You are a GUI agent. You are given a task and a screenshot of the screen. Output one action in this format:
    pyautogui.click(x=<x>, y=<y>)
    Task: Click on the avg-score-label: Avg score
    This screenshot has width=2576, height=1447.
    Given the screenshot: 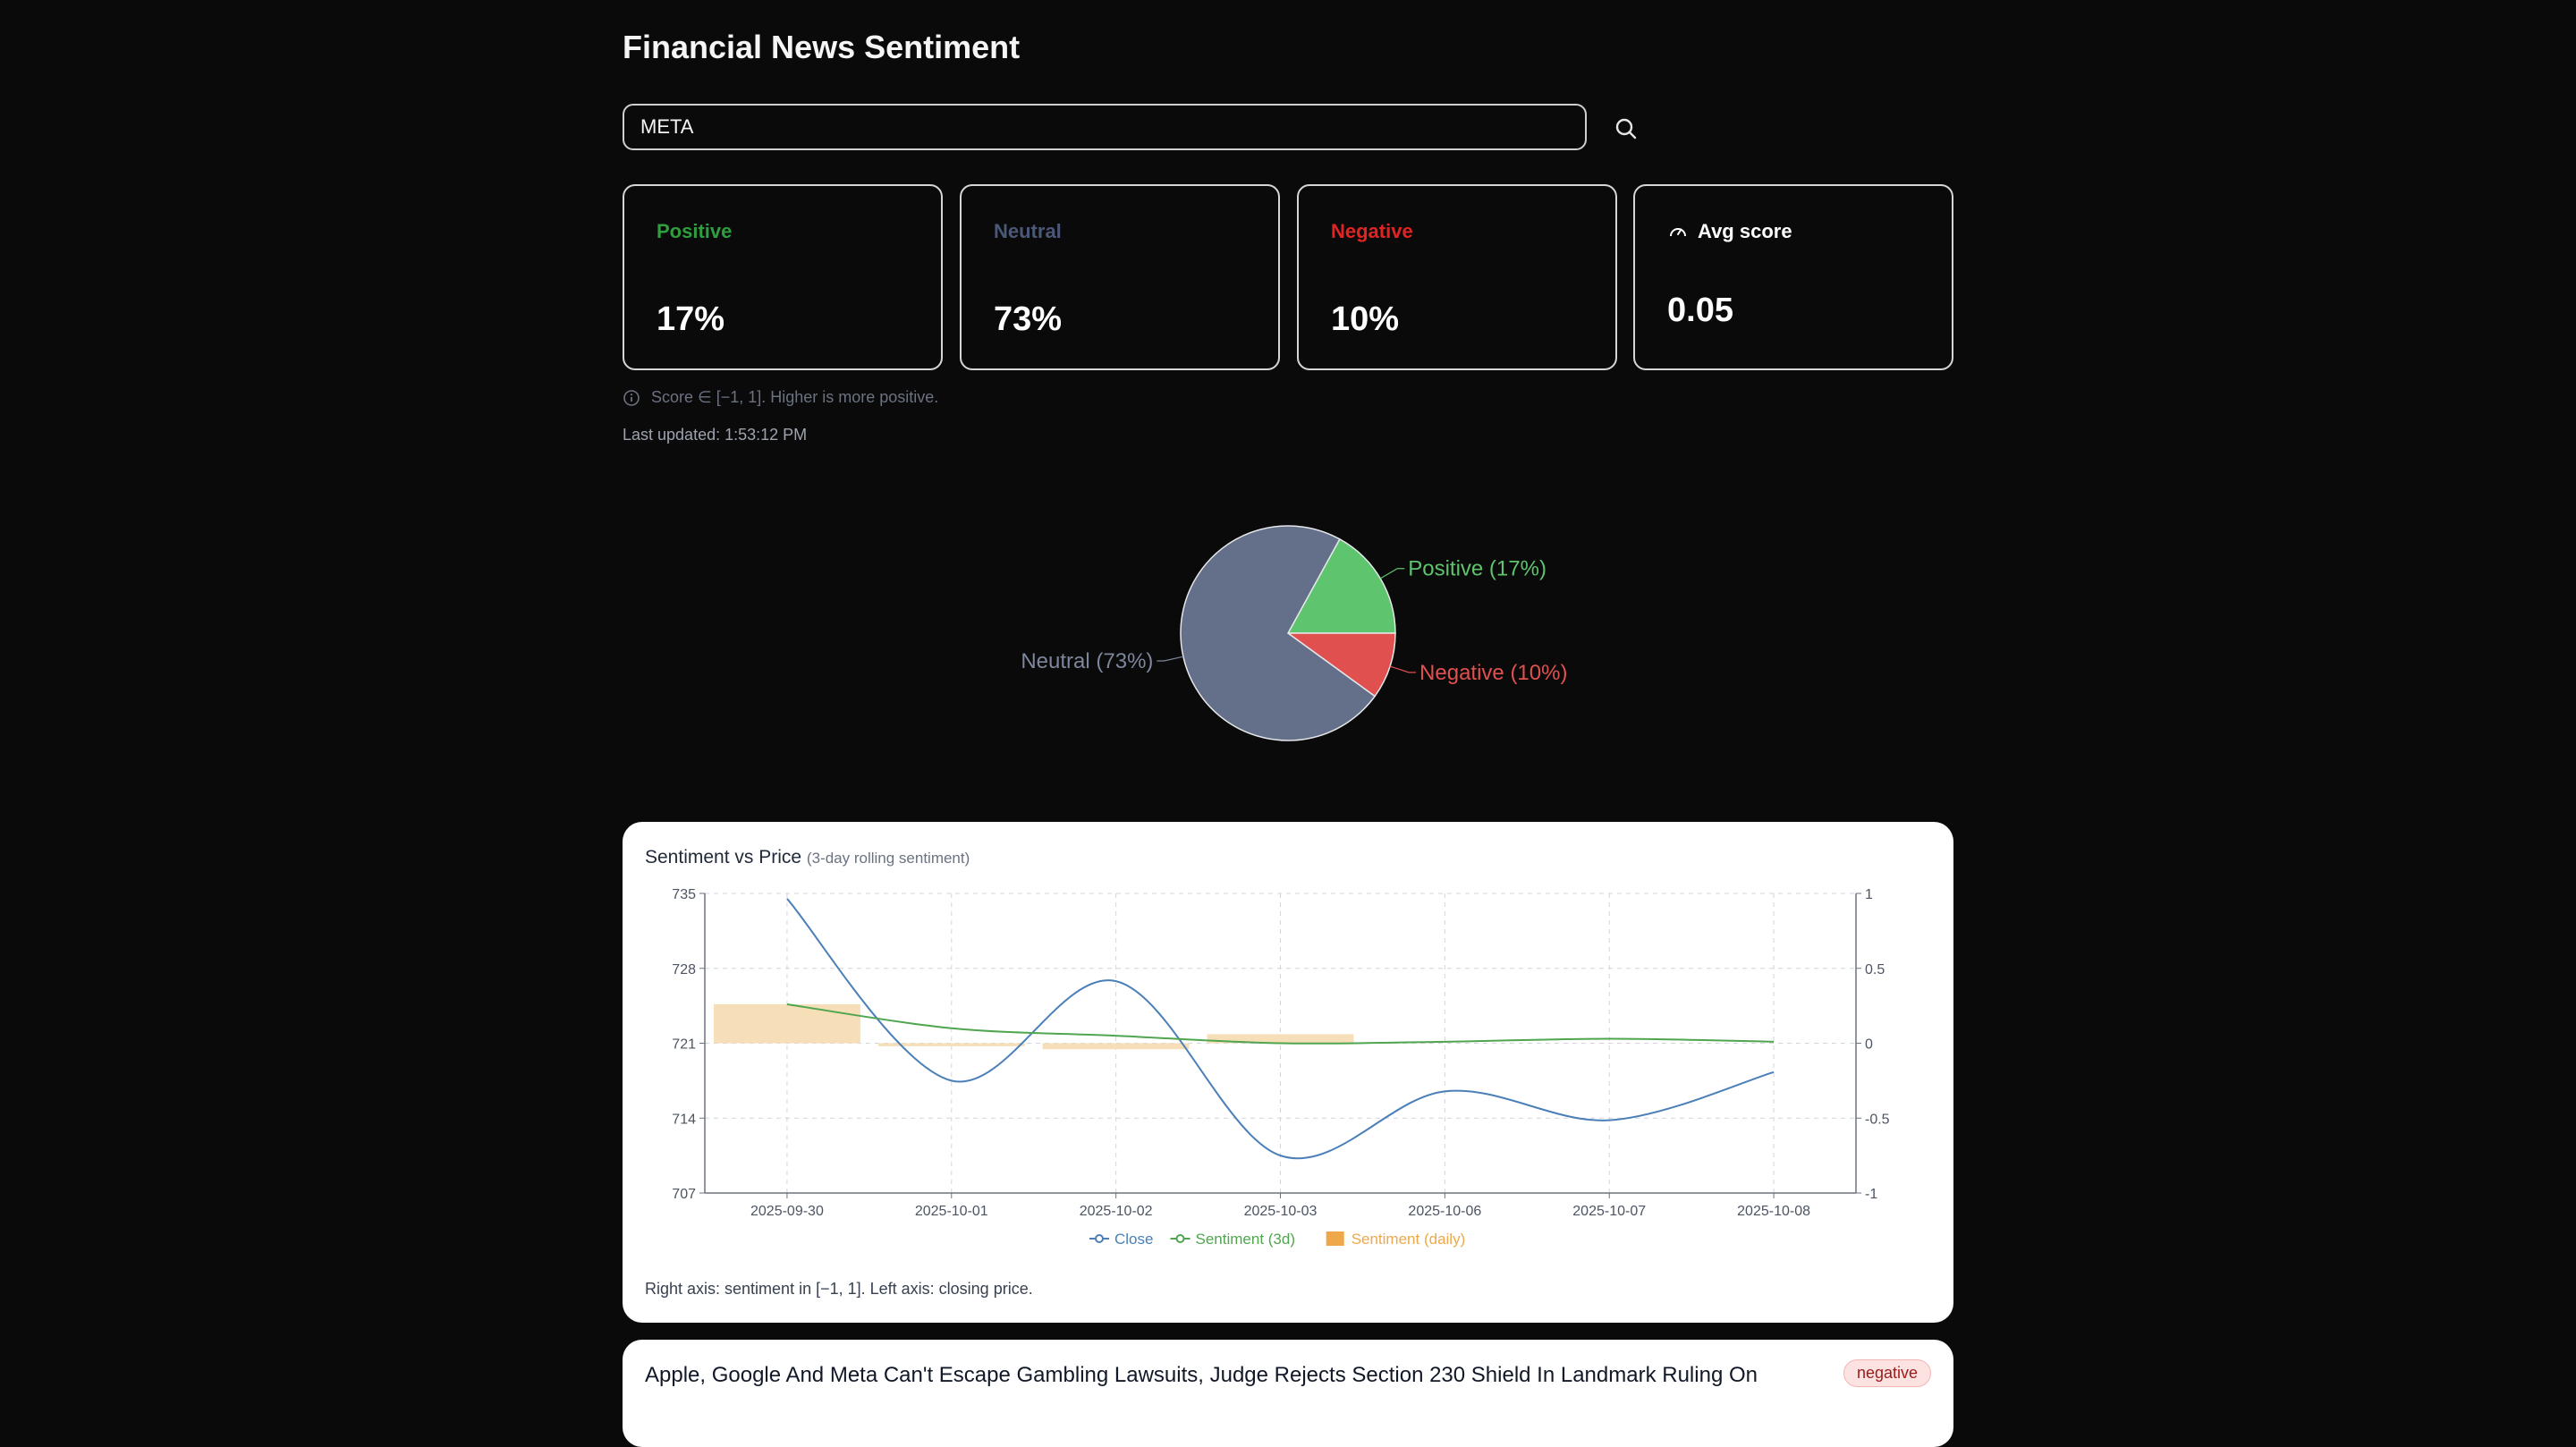 What is the action you would take?
    pyautogui.click(x=1745, y=231)
    